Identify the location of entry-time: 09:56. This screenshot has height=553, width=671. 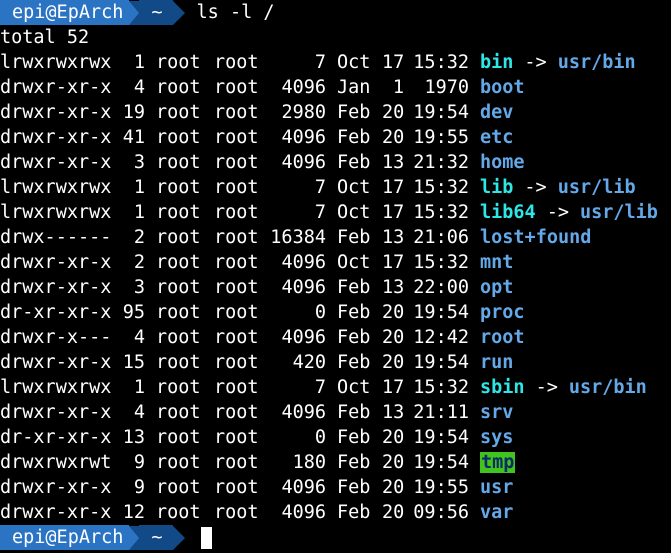
(441, 512).